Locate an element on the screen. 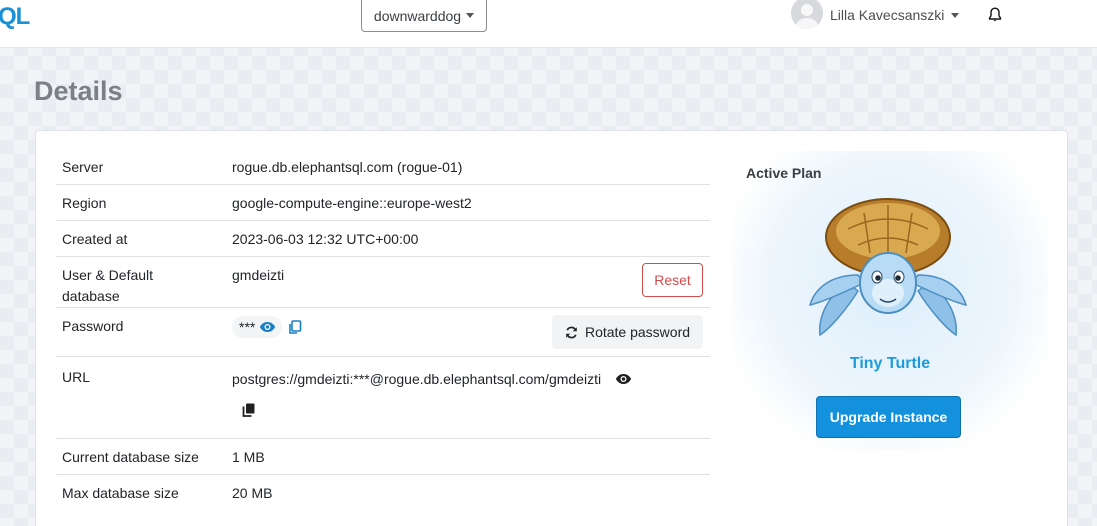  rotate-password-label: Rotate password is located at coordinates (637, 332).